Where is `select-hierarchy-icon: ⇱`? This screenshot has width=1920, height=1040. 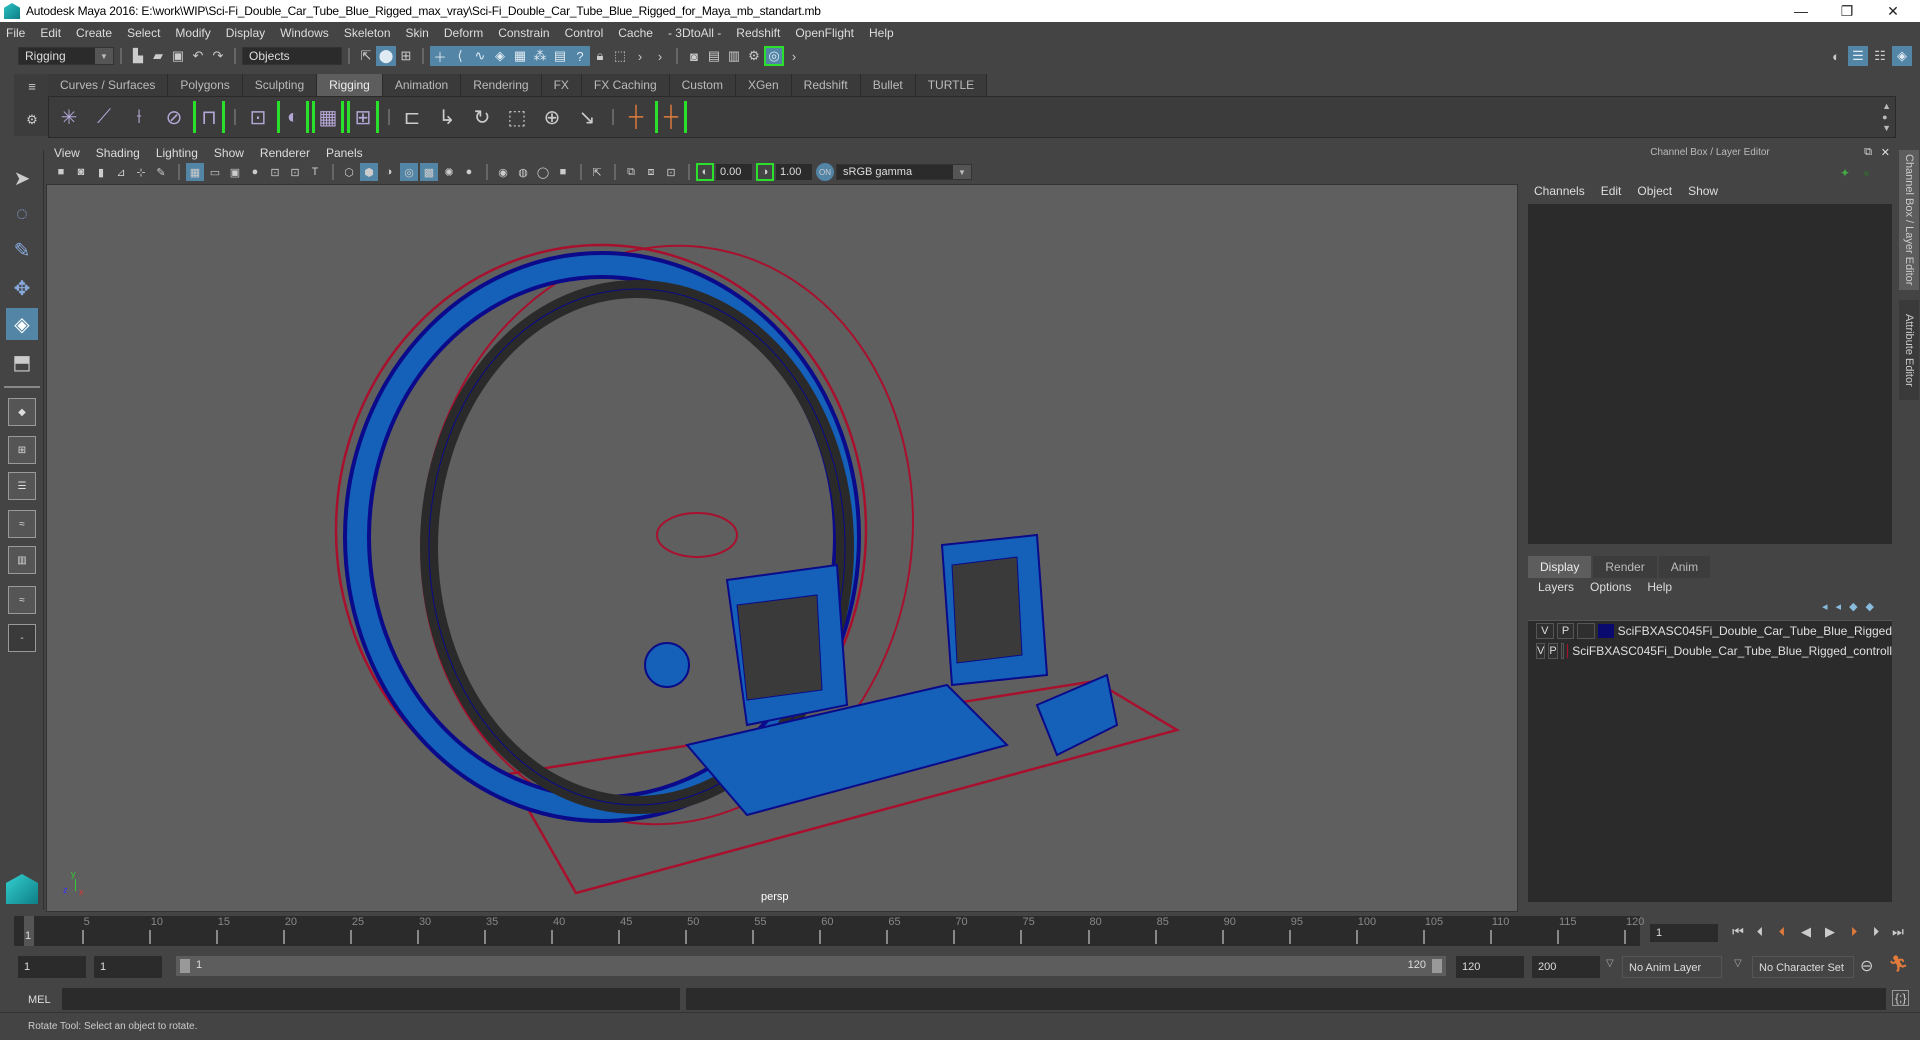
select-hierarchy-icon: ⇱ is located at coordinates (366, 56).